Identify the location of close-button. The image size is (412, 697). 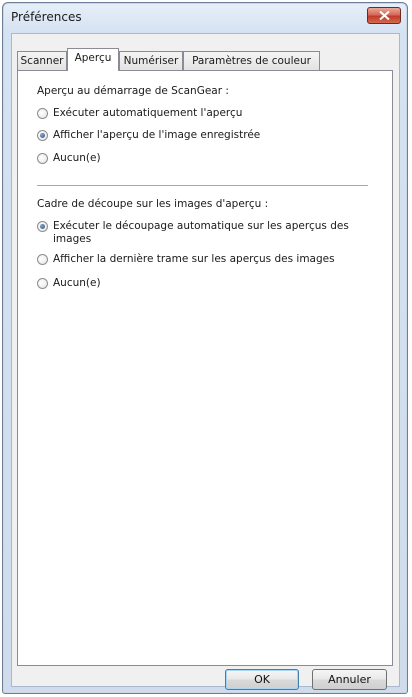
(384, 15).